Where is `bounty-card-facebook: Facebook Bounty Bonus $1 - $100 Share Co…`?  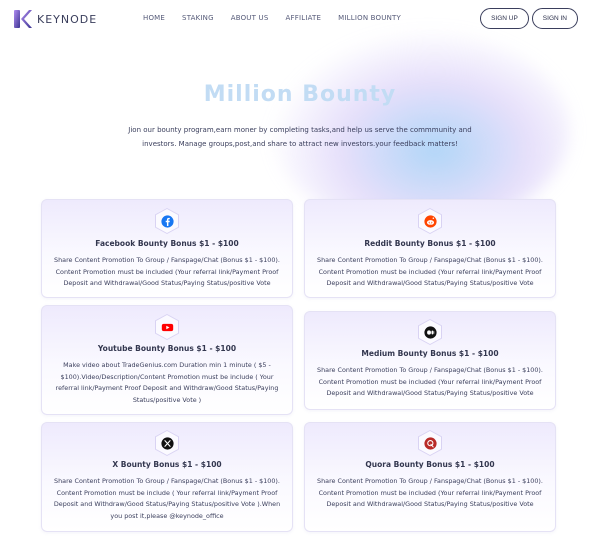 bounty-card-facebook: Facebook Bounty Bonus $1 - $100 Share Co… is located at coordinates (167, 248).